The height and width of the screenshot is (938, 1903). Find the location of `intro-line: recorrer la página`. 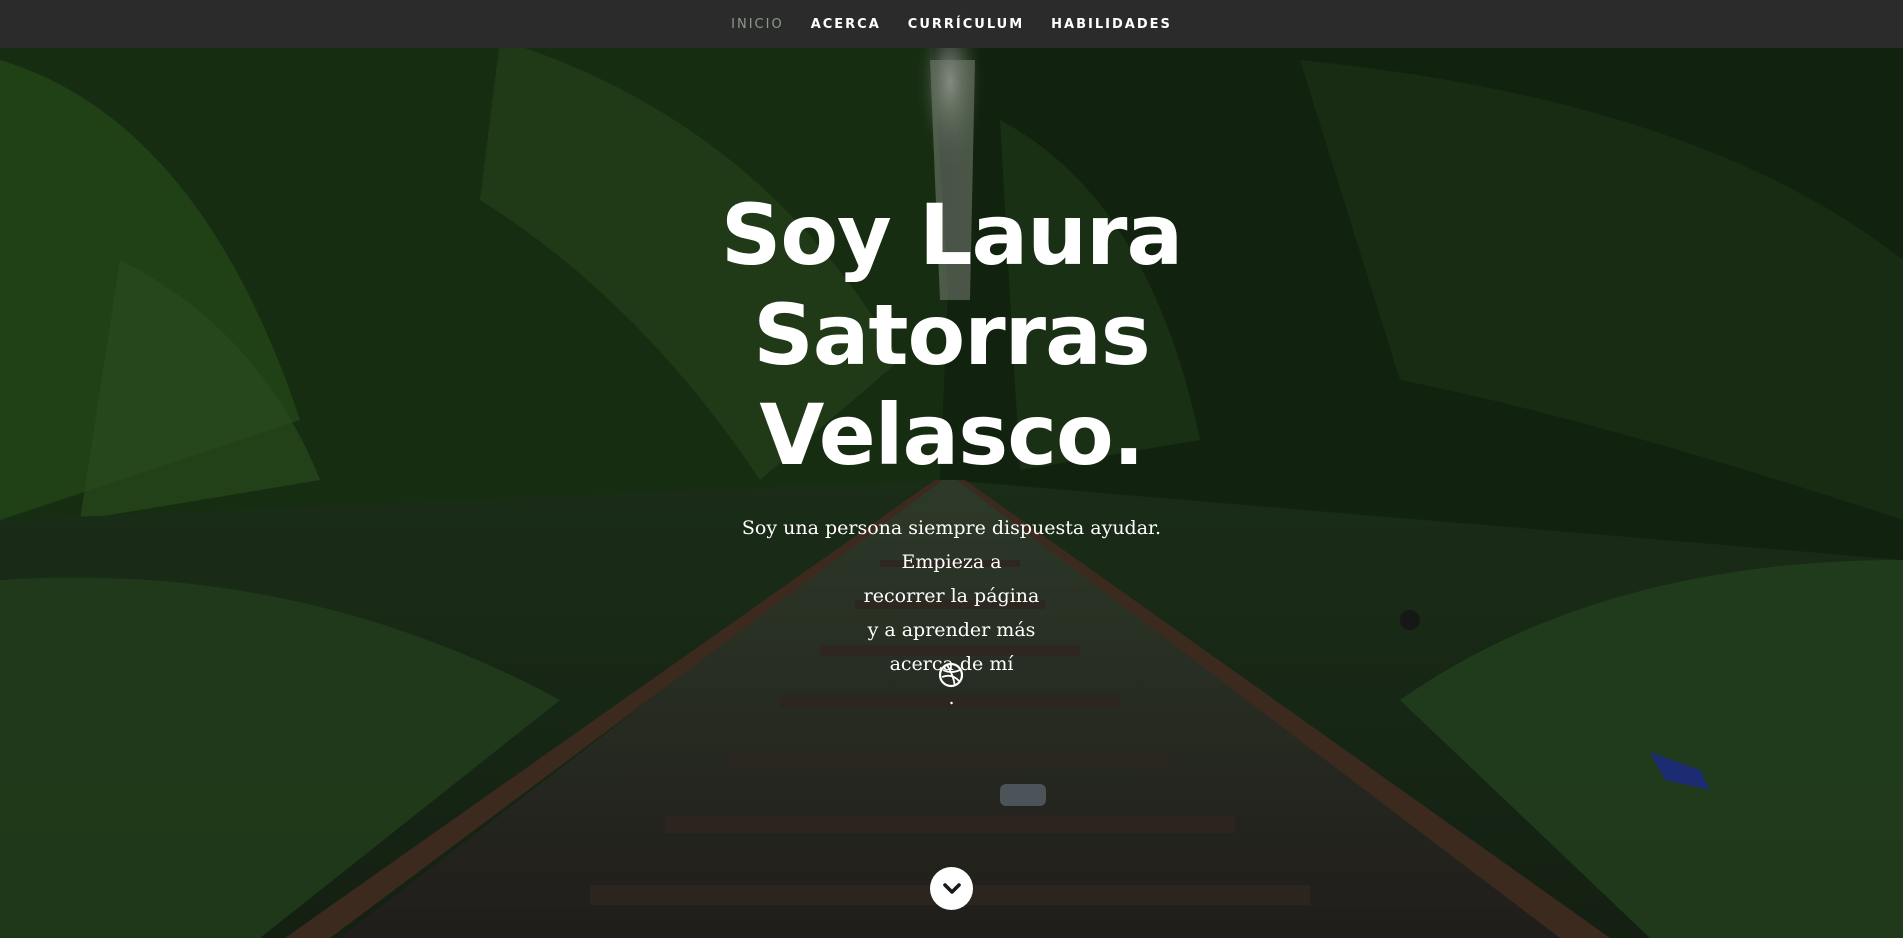

intro-line: recorrer la página is located at coordinates (951, 596).